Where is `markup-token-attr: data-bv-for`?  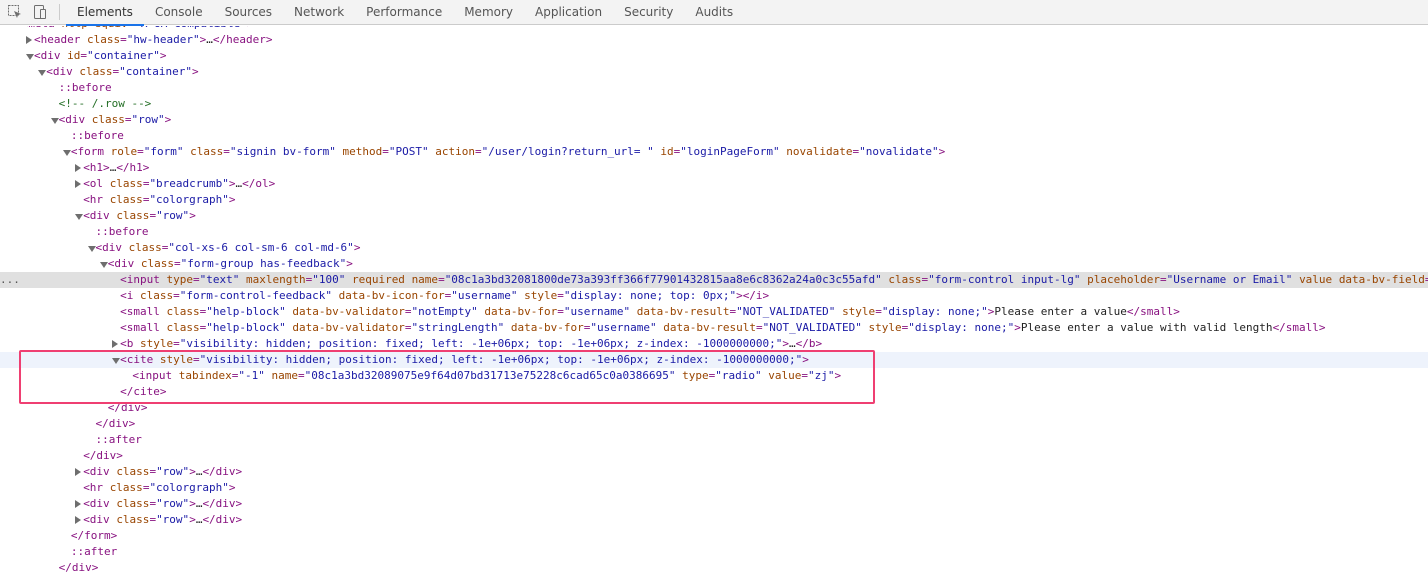 markup-token-attr: data-bv-for is located at coordinates (547, 327).